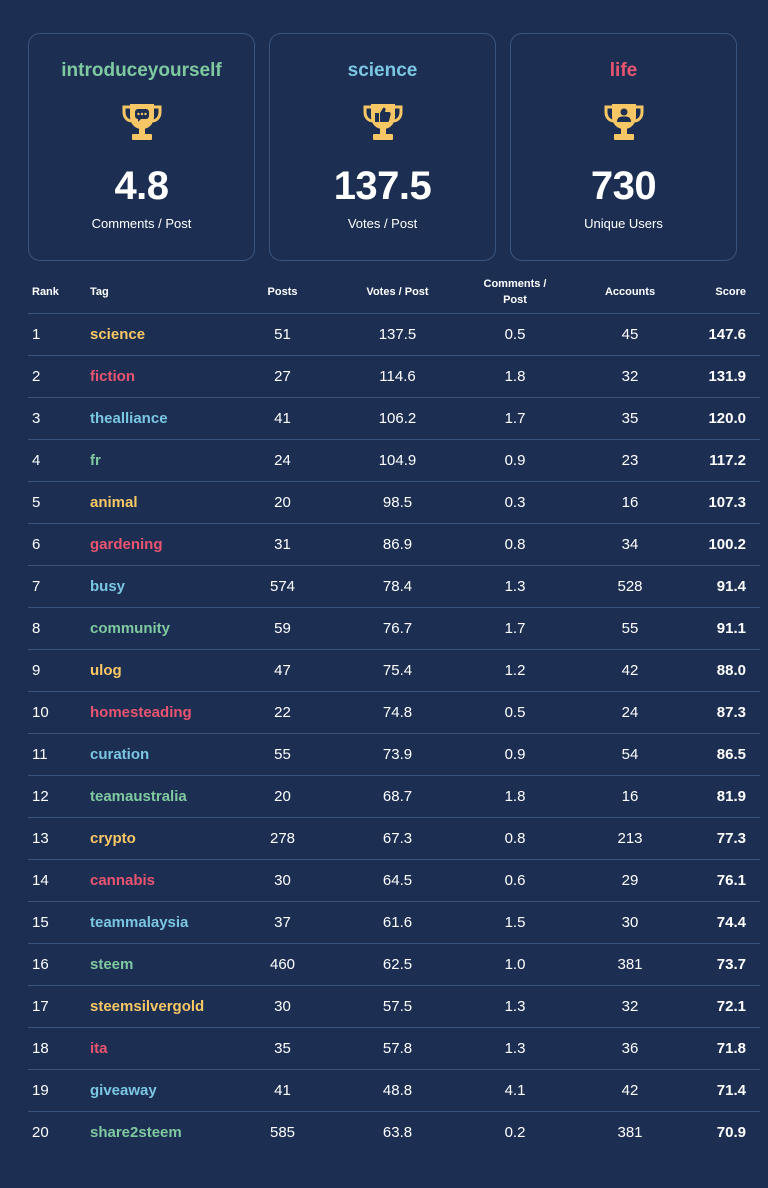  What do you see at coordinates (730, 544) in the screenshot?
I see `cell-score: 100.2` at bounding box center [730, 544].